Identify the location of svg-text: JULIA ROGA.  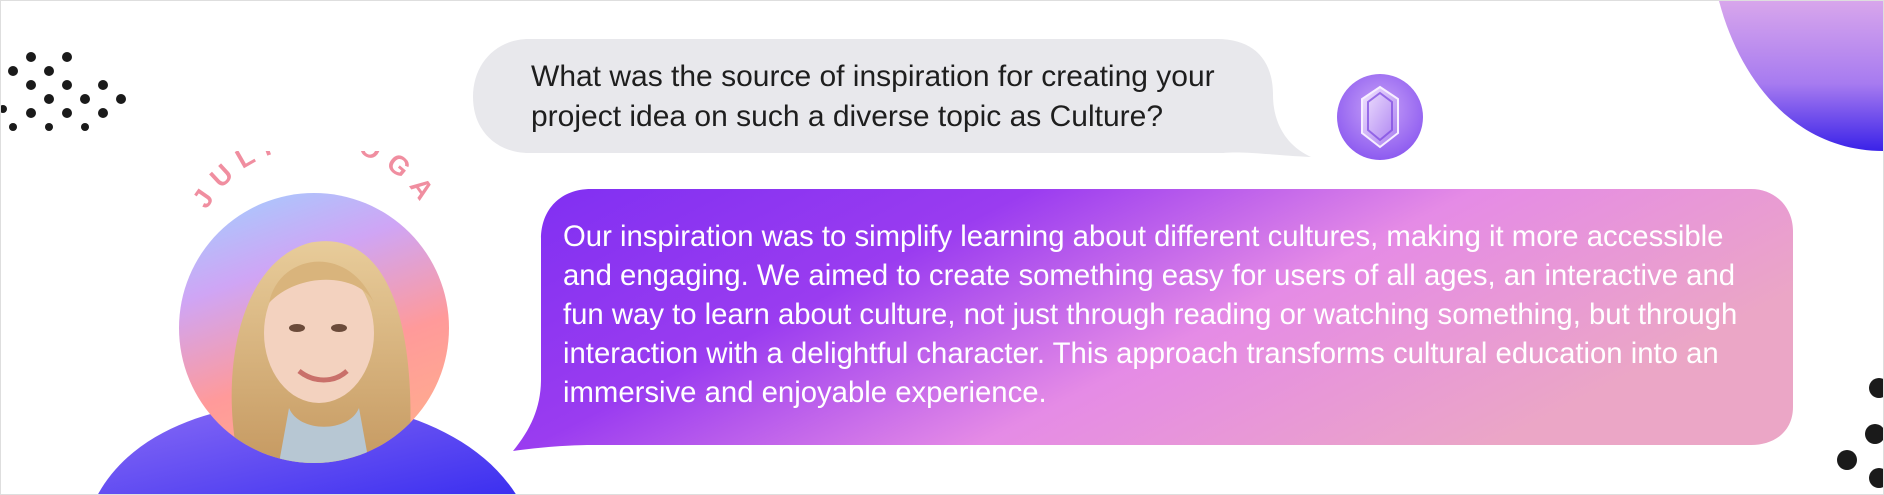
(316, 182).